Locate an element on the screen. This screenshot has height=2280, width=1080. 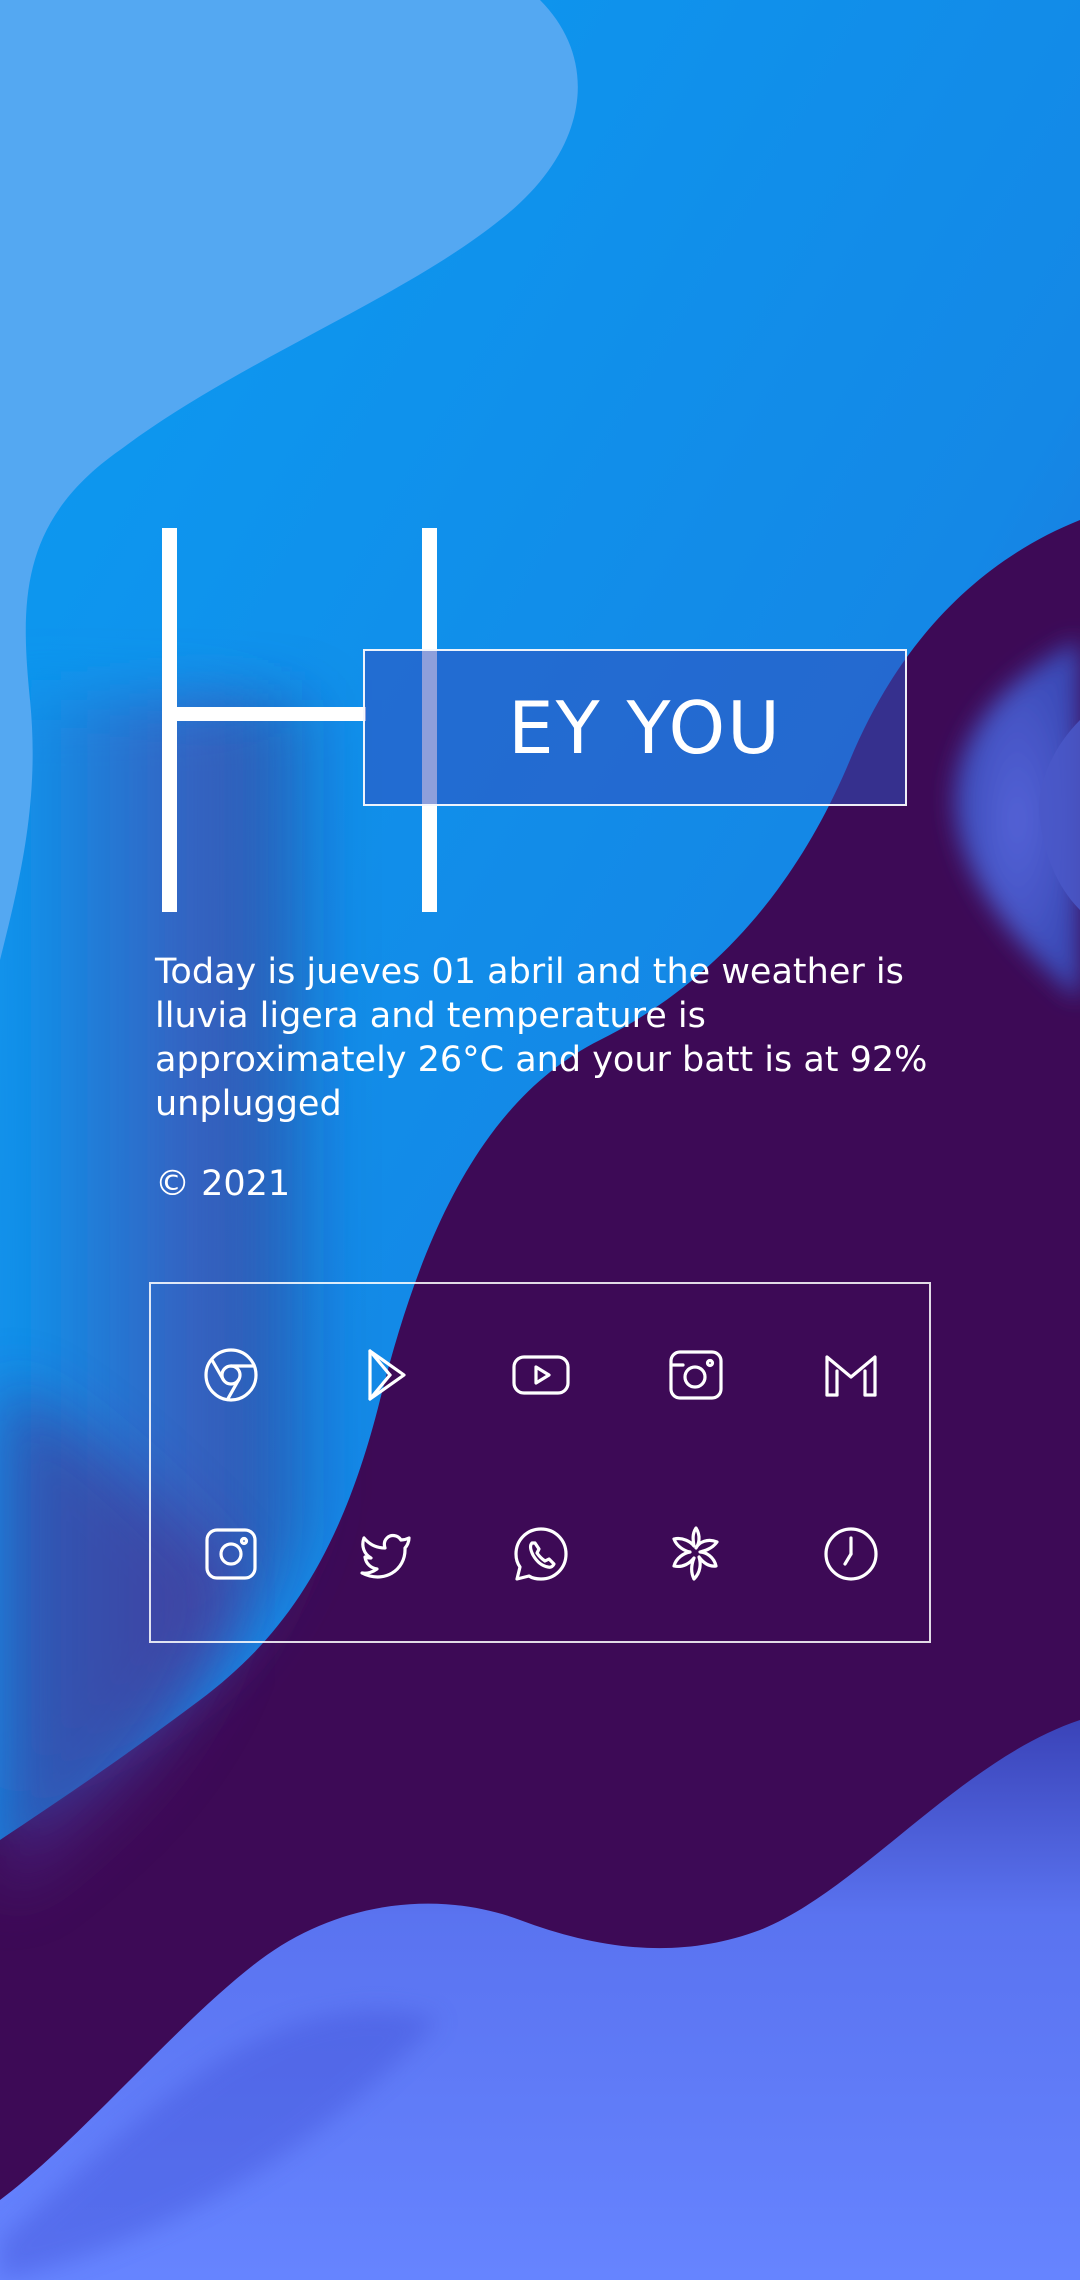
app-dock is located at coordinates (540, 1462).